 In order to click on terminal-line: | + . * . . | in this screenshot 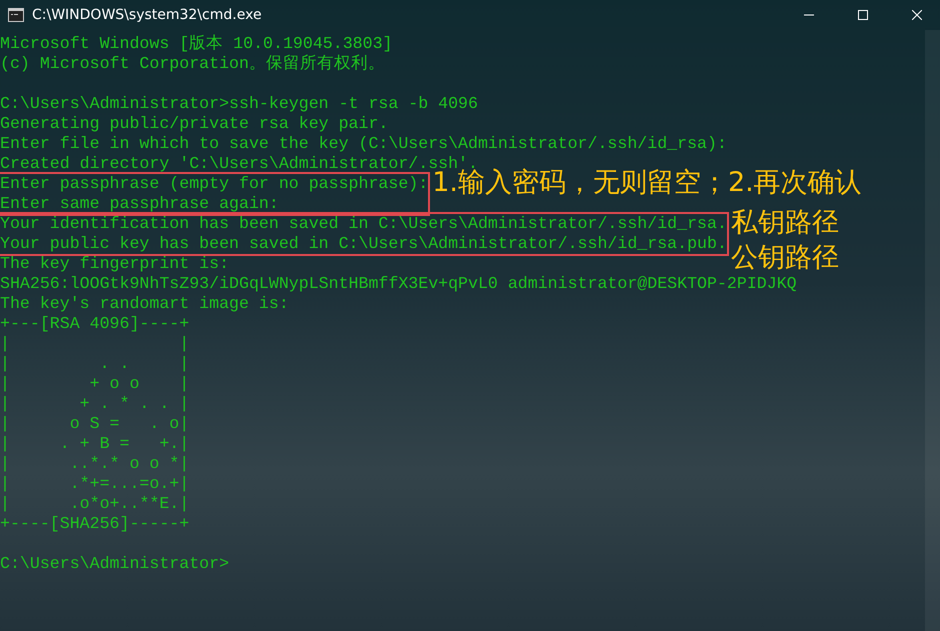, I will do `click(95, 404)`.